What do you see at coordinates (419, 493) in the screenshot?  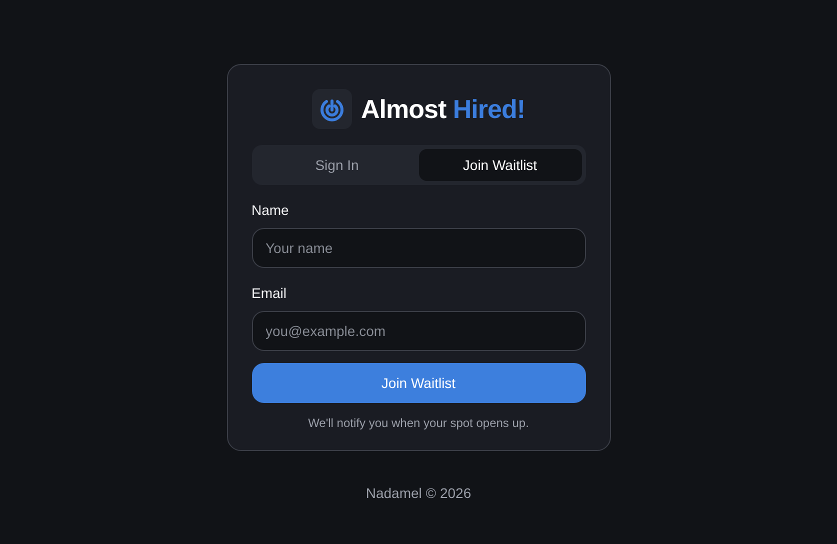 I see `footer-text: Nadamel © 2026` at bounding box center [419, 493].